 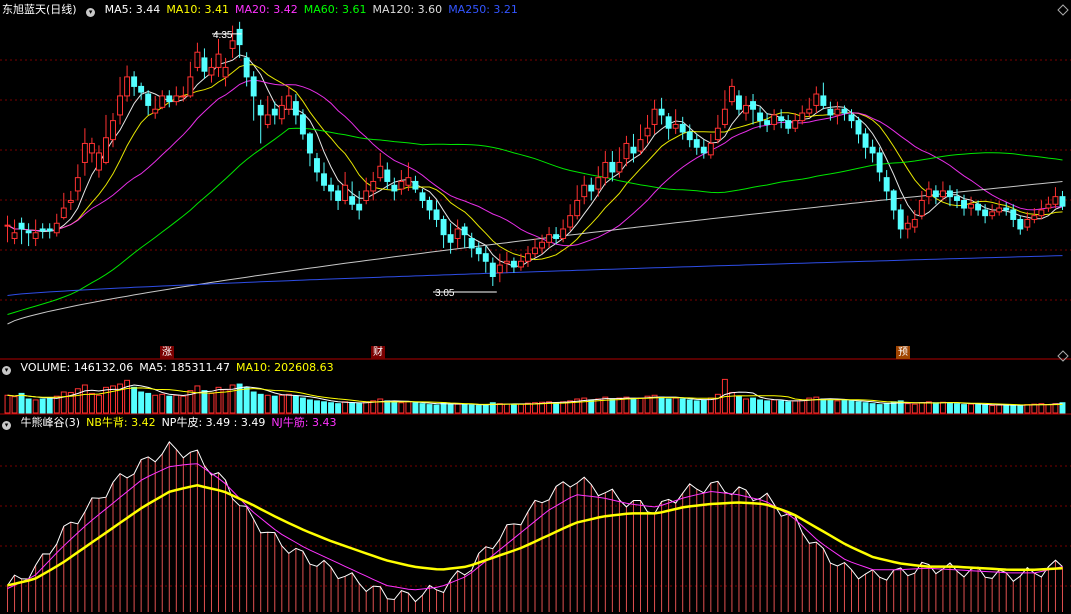 I want to click on scroll-up-icon, so click(x=1063, y=10).